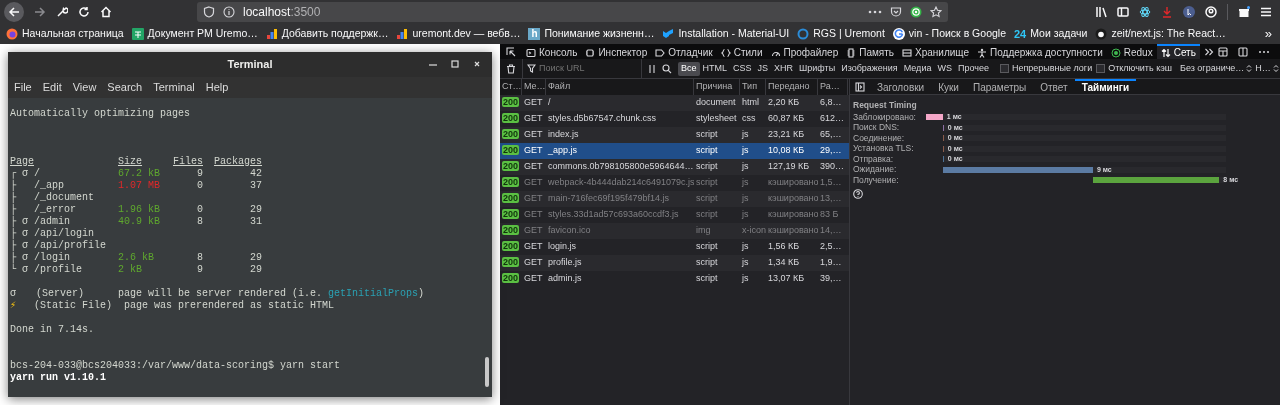 The width and height of the screenshot is (1280, 405). Describe the element at coordinates (763, 68) in the screenshot. I see `filter-type-button: JS` at that location.